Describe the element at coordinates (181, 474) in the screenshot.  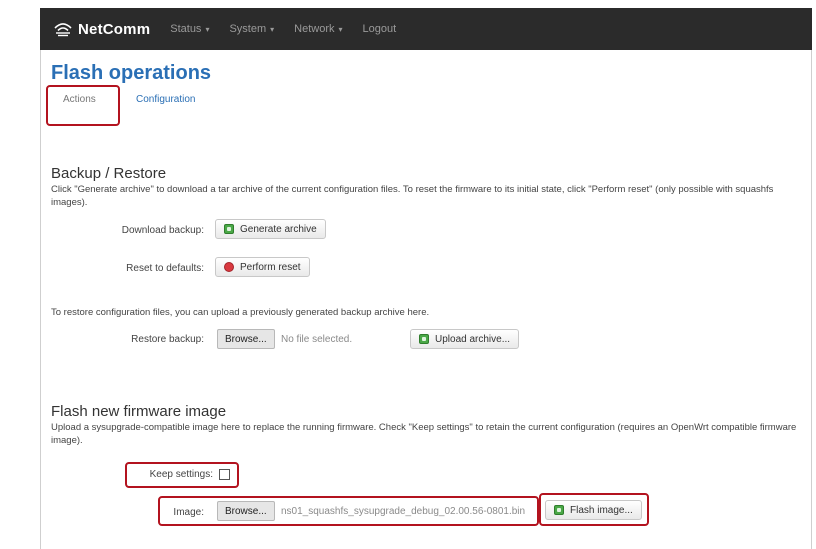
I see `keep-settings-label: Keep settings:` at that location.